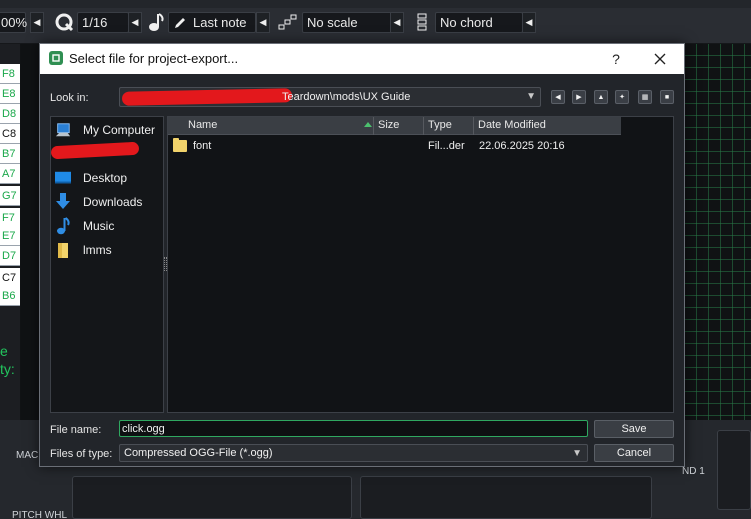  What do you see at coordinates (212, 22) in the screenshot?
I see `note-length-field: Last note` at bounding box center [212, 22].